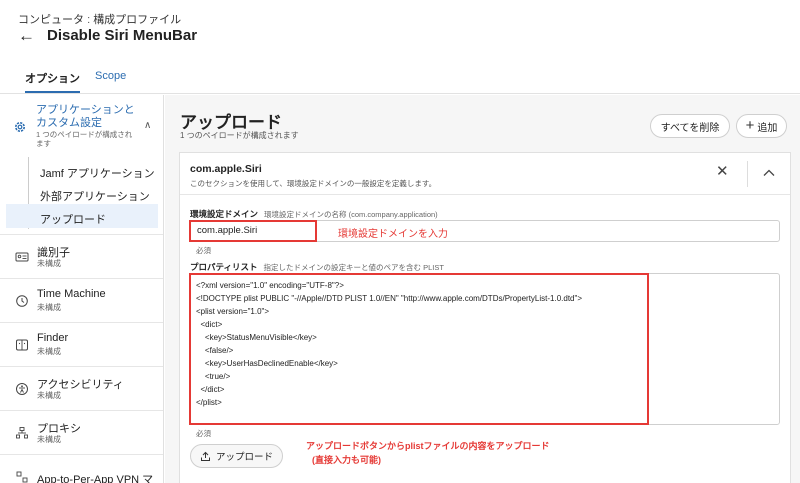  I want to click on sidebar-group-title: アプリケーションとカスタム設定, so click(85, 116).